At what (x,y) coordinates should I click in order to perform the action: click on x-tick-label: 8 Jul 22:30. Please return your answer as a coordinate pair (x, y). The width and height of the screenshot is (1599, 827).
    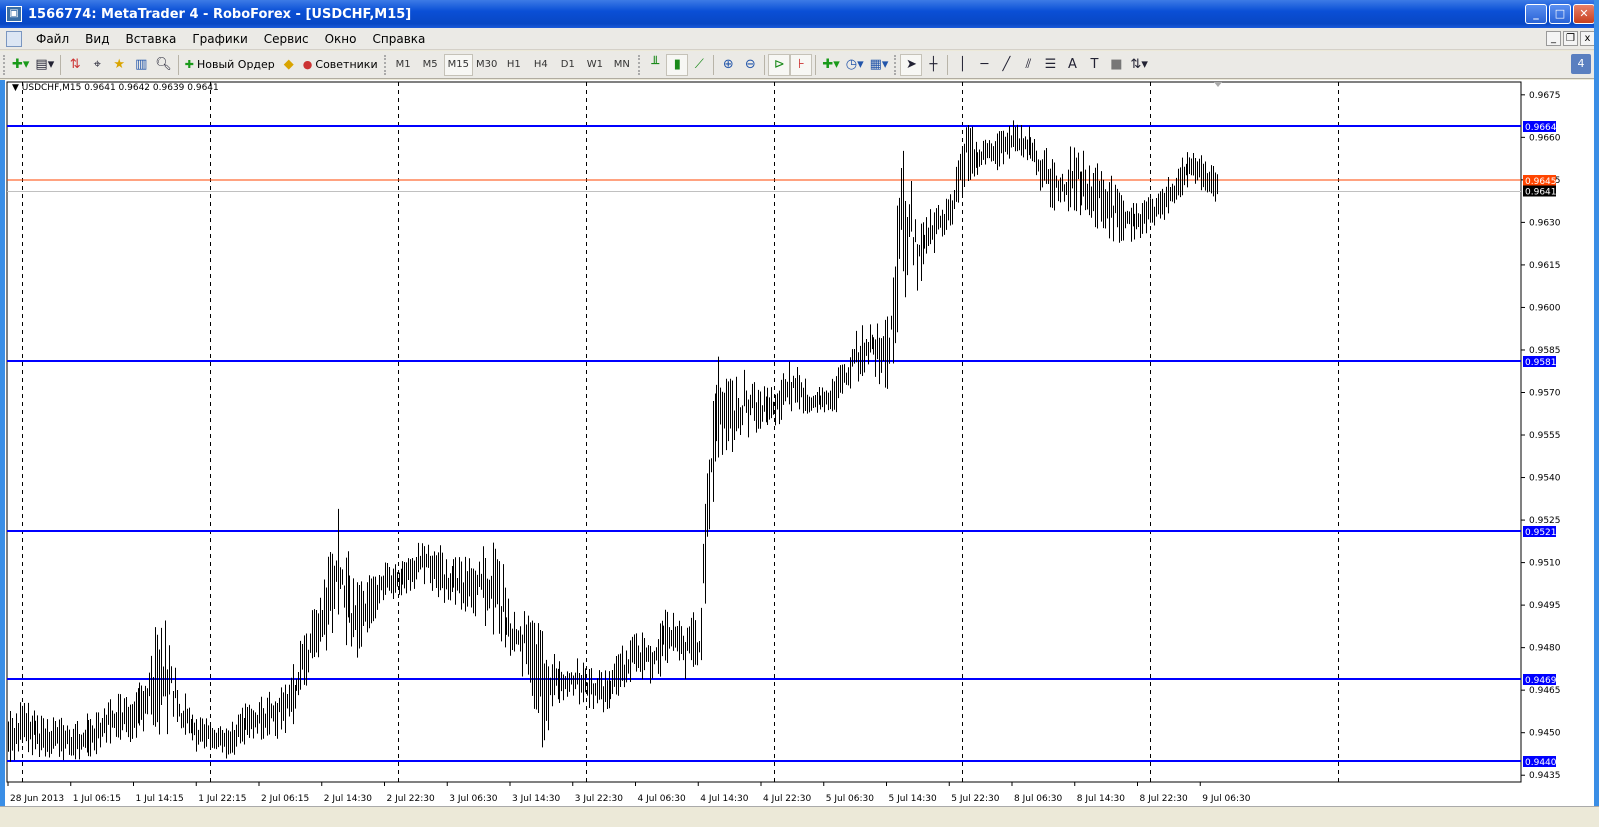
    Looking at the image, I should click on (1164, 799).